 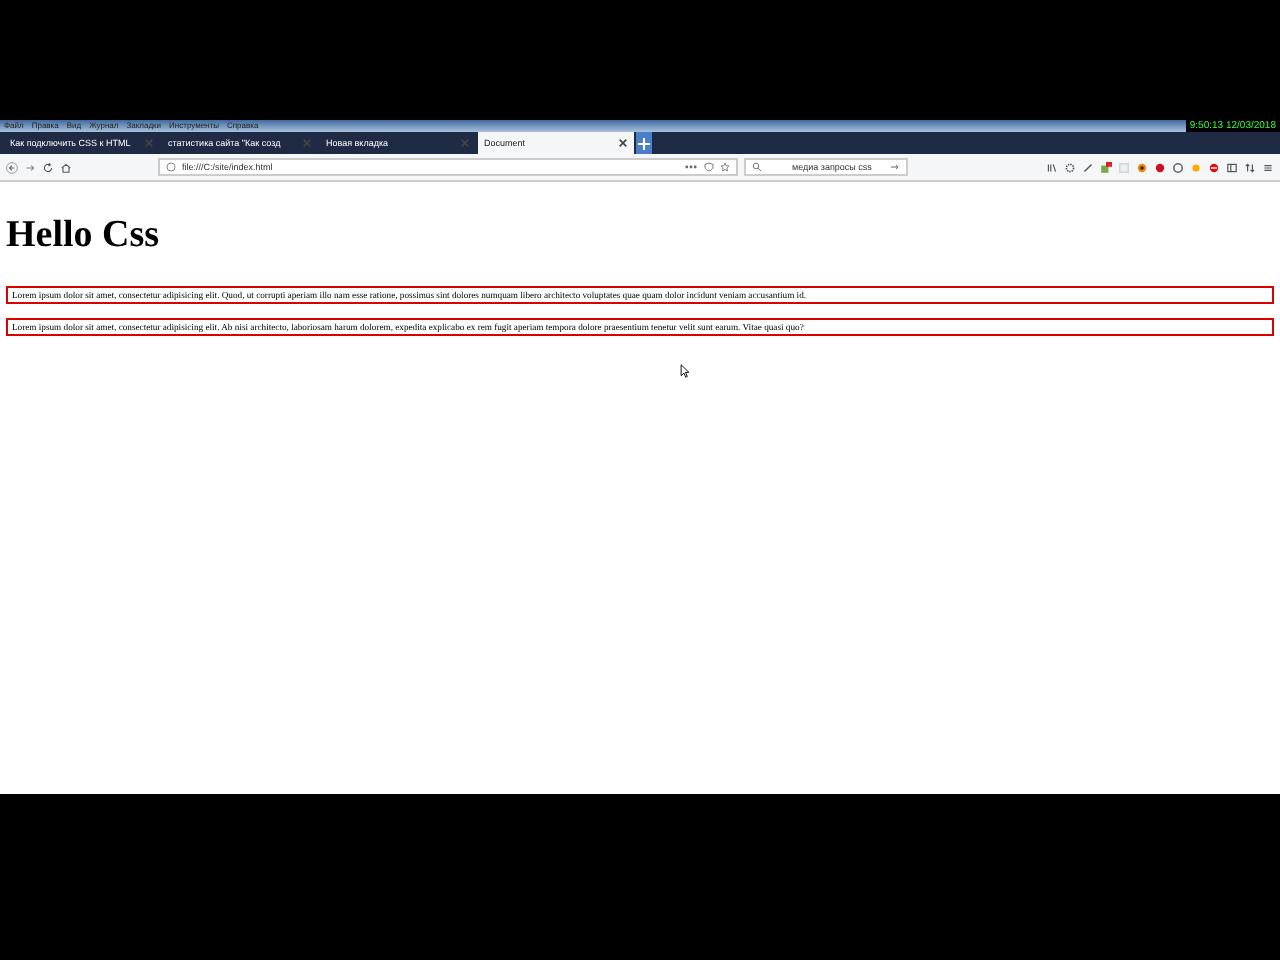 I want to click on page-heading: Hello Css, so click(x=84, y=236).